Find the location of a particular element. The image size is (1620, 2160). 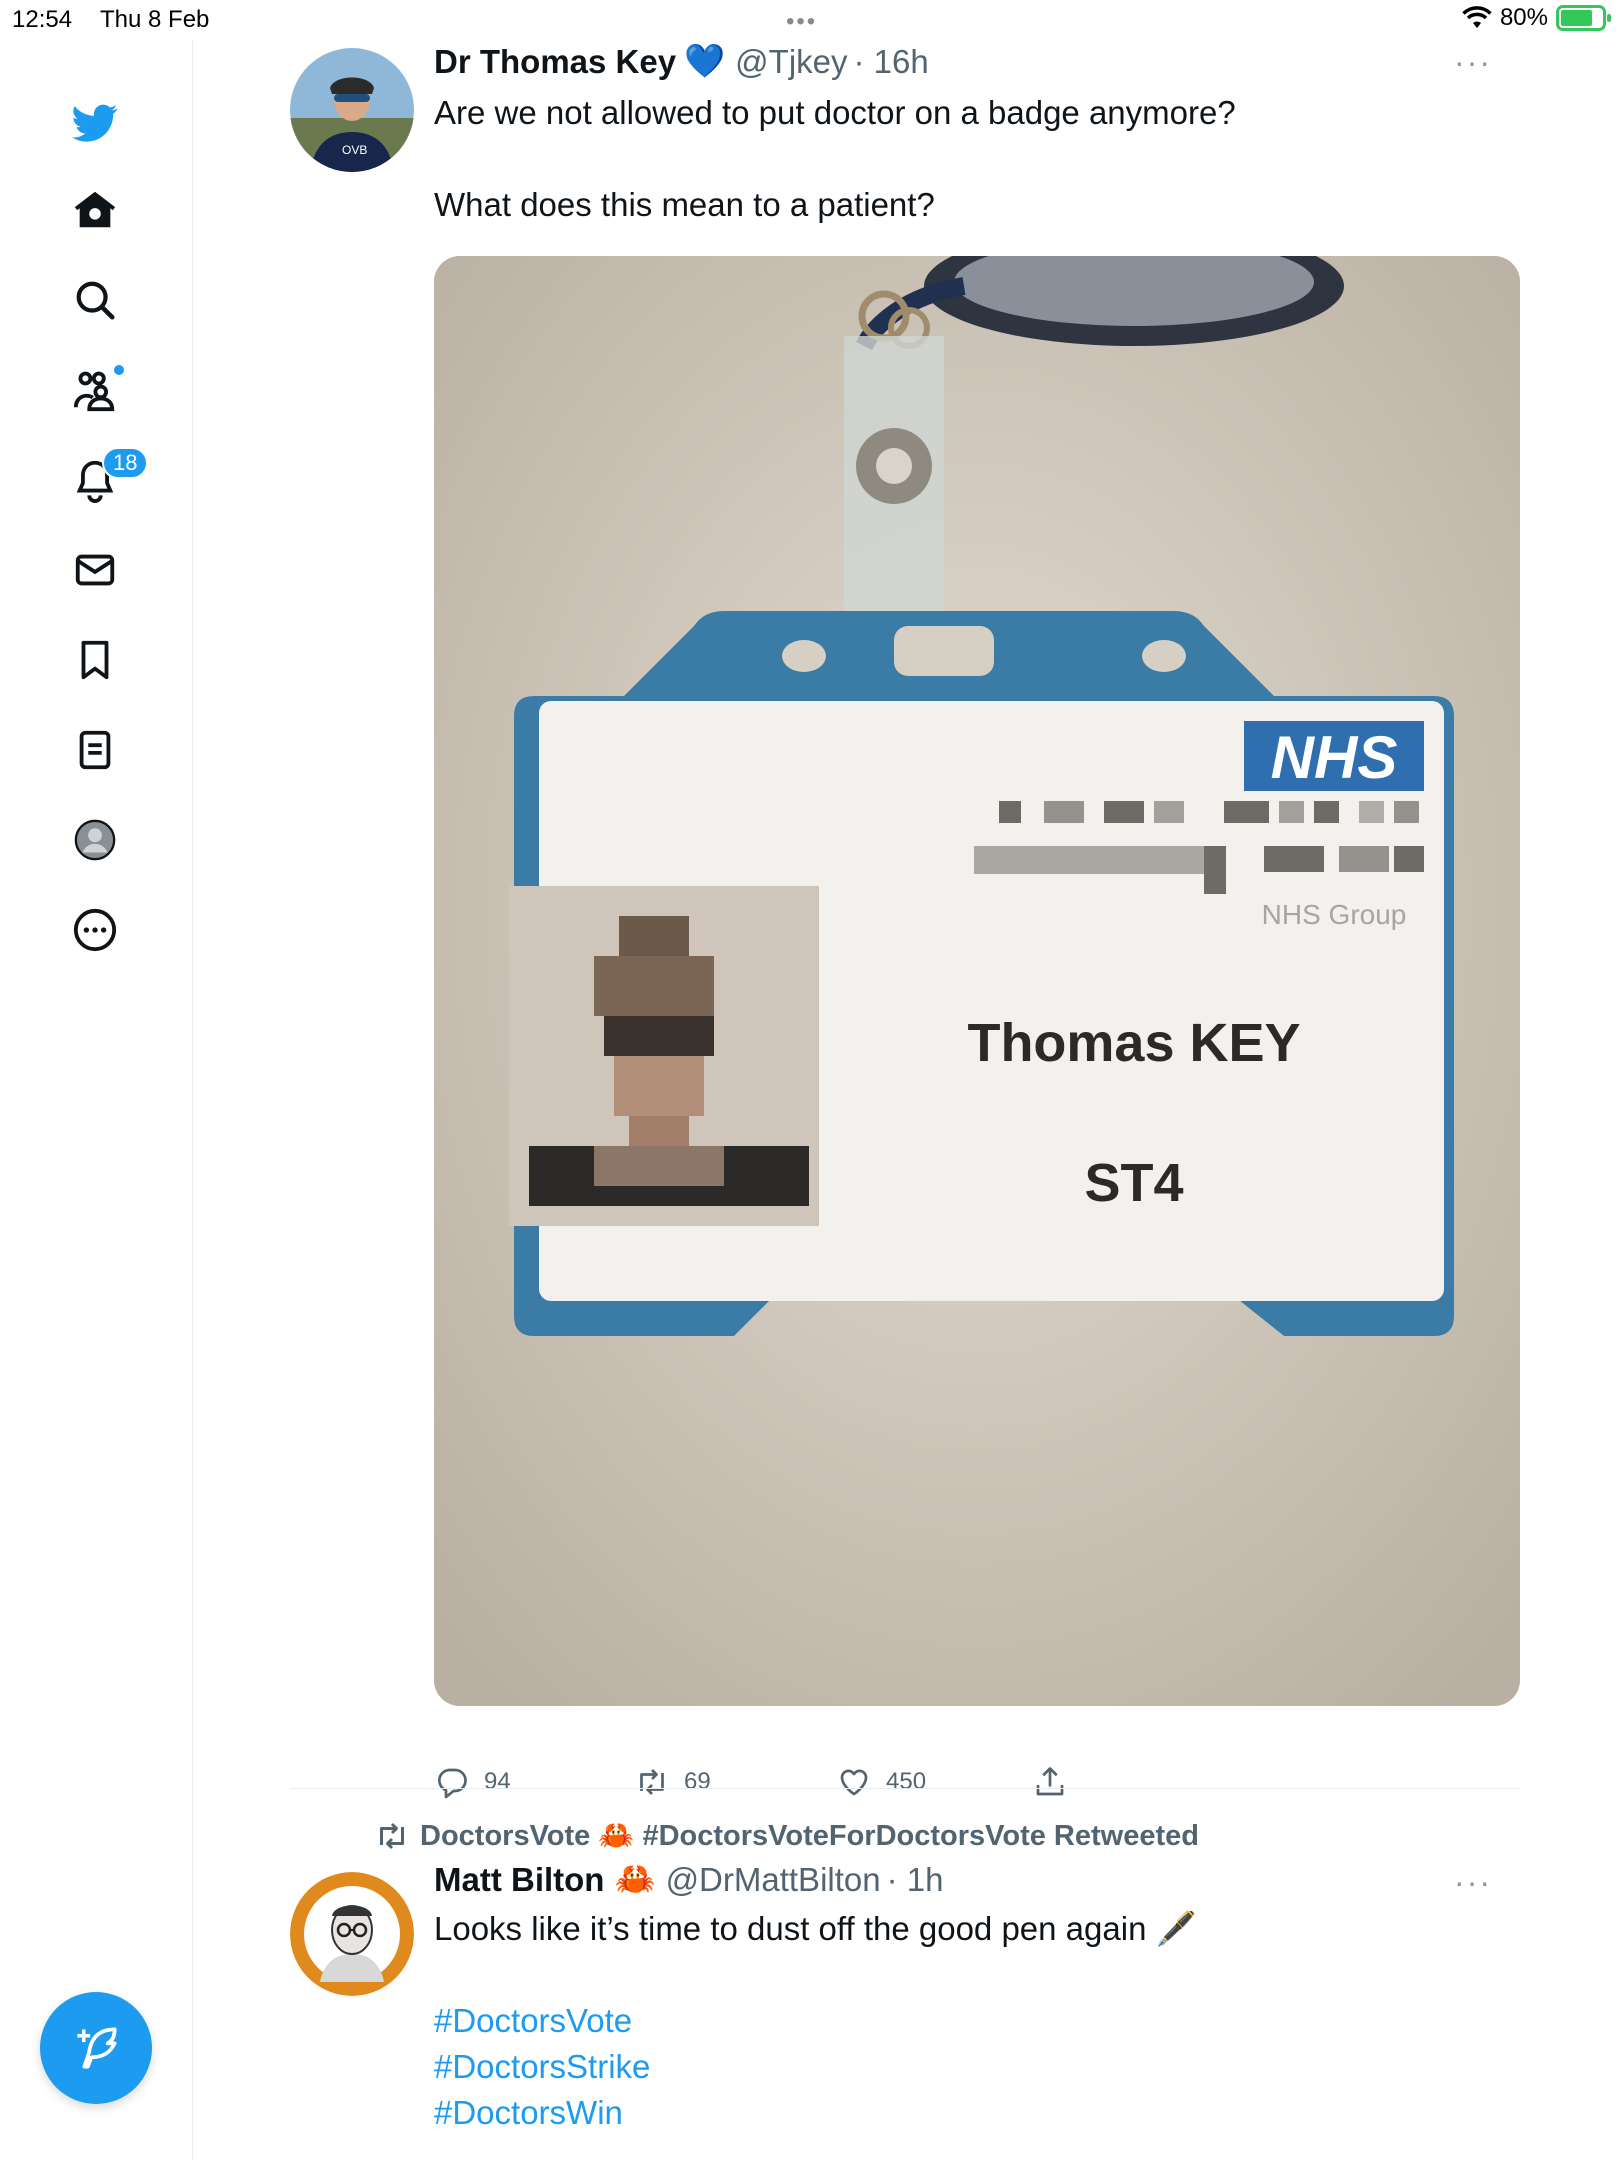

badge-org-text: NHS Group is located at coordinates (1334, 914).